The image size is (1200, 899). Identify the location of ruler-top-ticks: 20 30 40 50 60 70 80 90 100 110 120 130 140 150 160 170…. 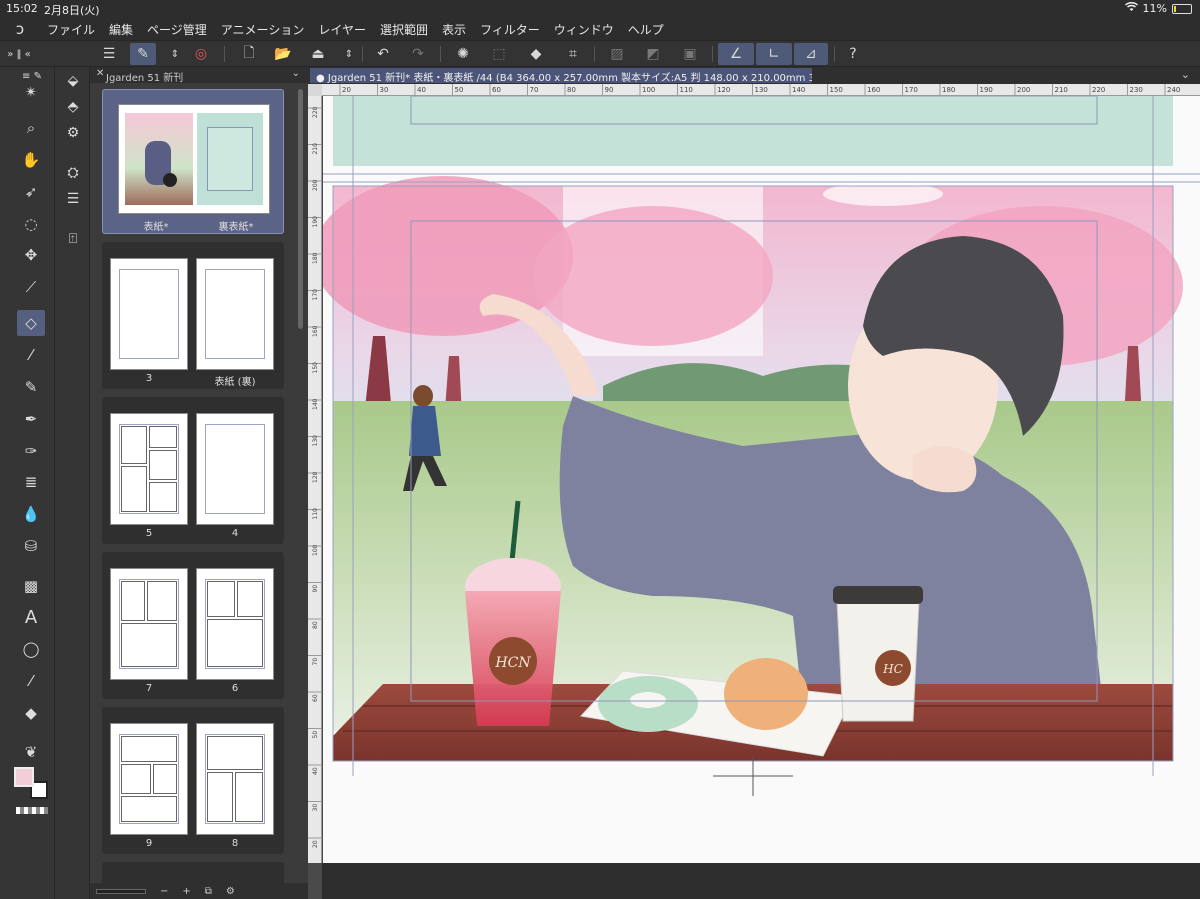
(759, 89).